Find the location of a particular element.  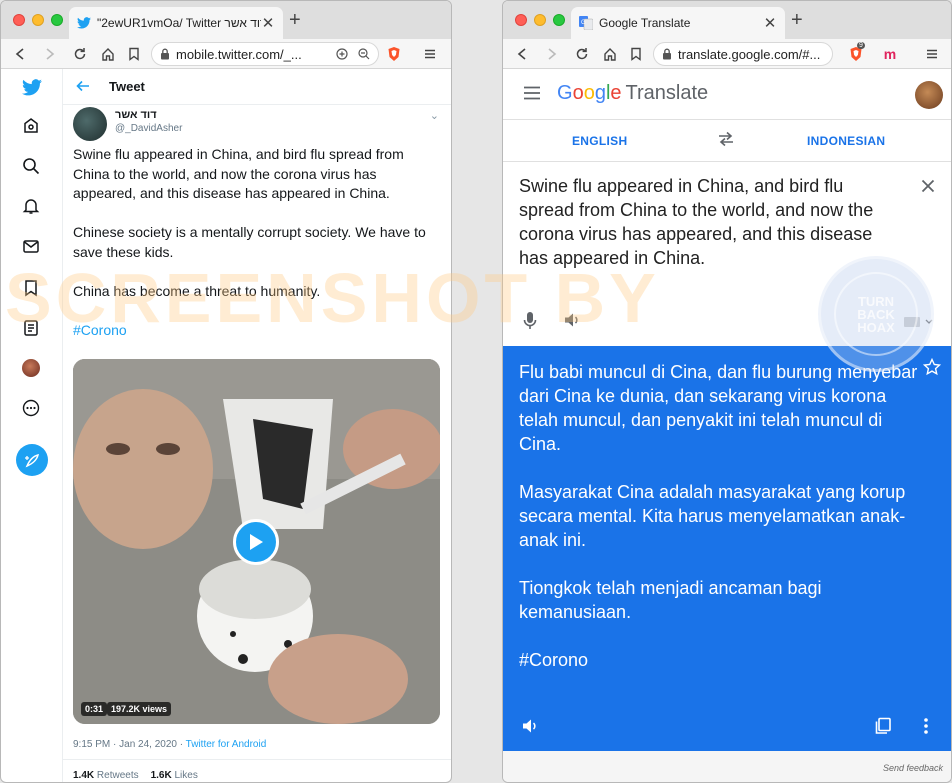

keyboard-icon is located at coordinates (918, 324).